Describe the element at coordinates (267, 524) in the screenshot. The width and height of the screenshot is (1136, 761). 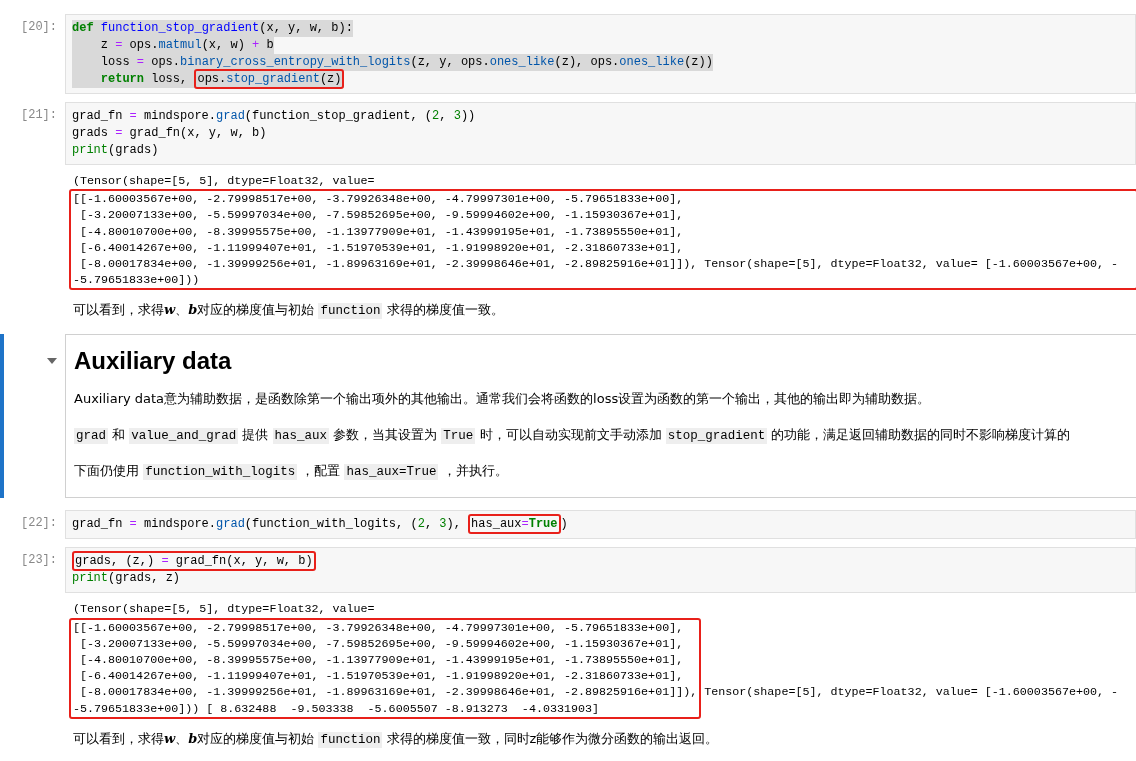
I see `code-text: grad_fn = mindspore.grad(function_with_logits, (2, 3),` at that location.